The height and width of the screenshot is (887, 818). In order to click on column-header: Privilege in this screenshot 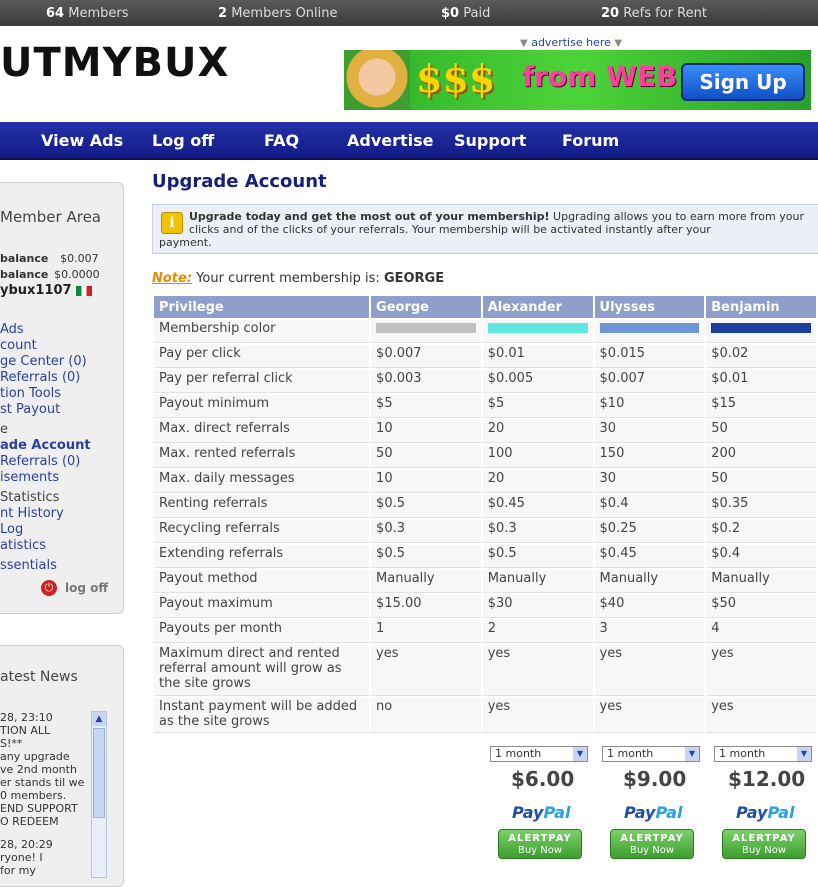, I will do `click(262, 307)`.